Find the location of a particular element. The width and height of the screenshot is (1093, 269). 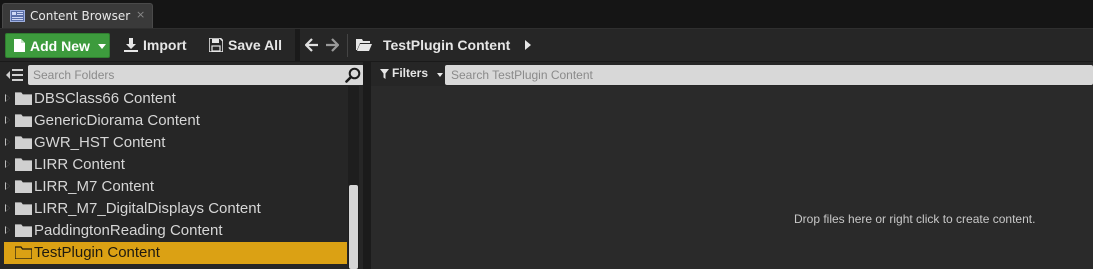

tab-content-browser: Content Browser × is located at coordinates (77, 15).